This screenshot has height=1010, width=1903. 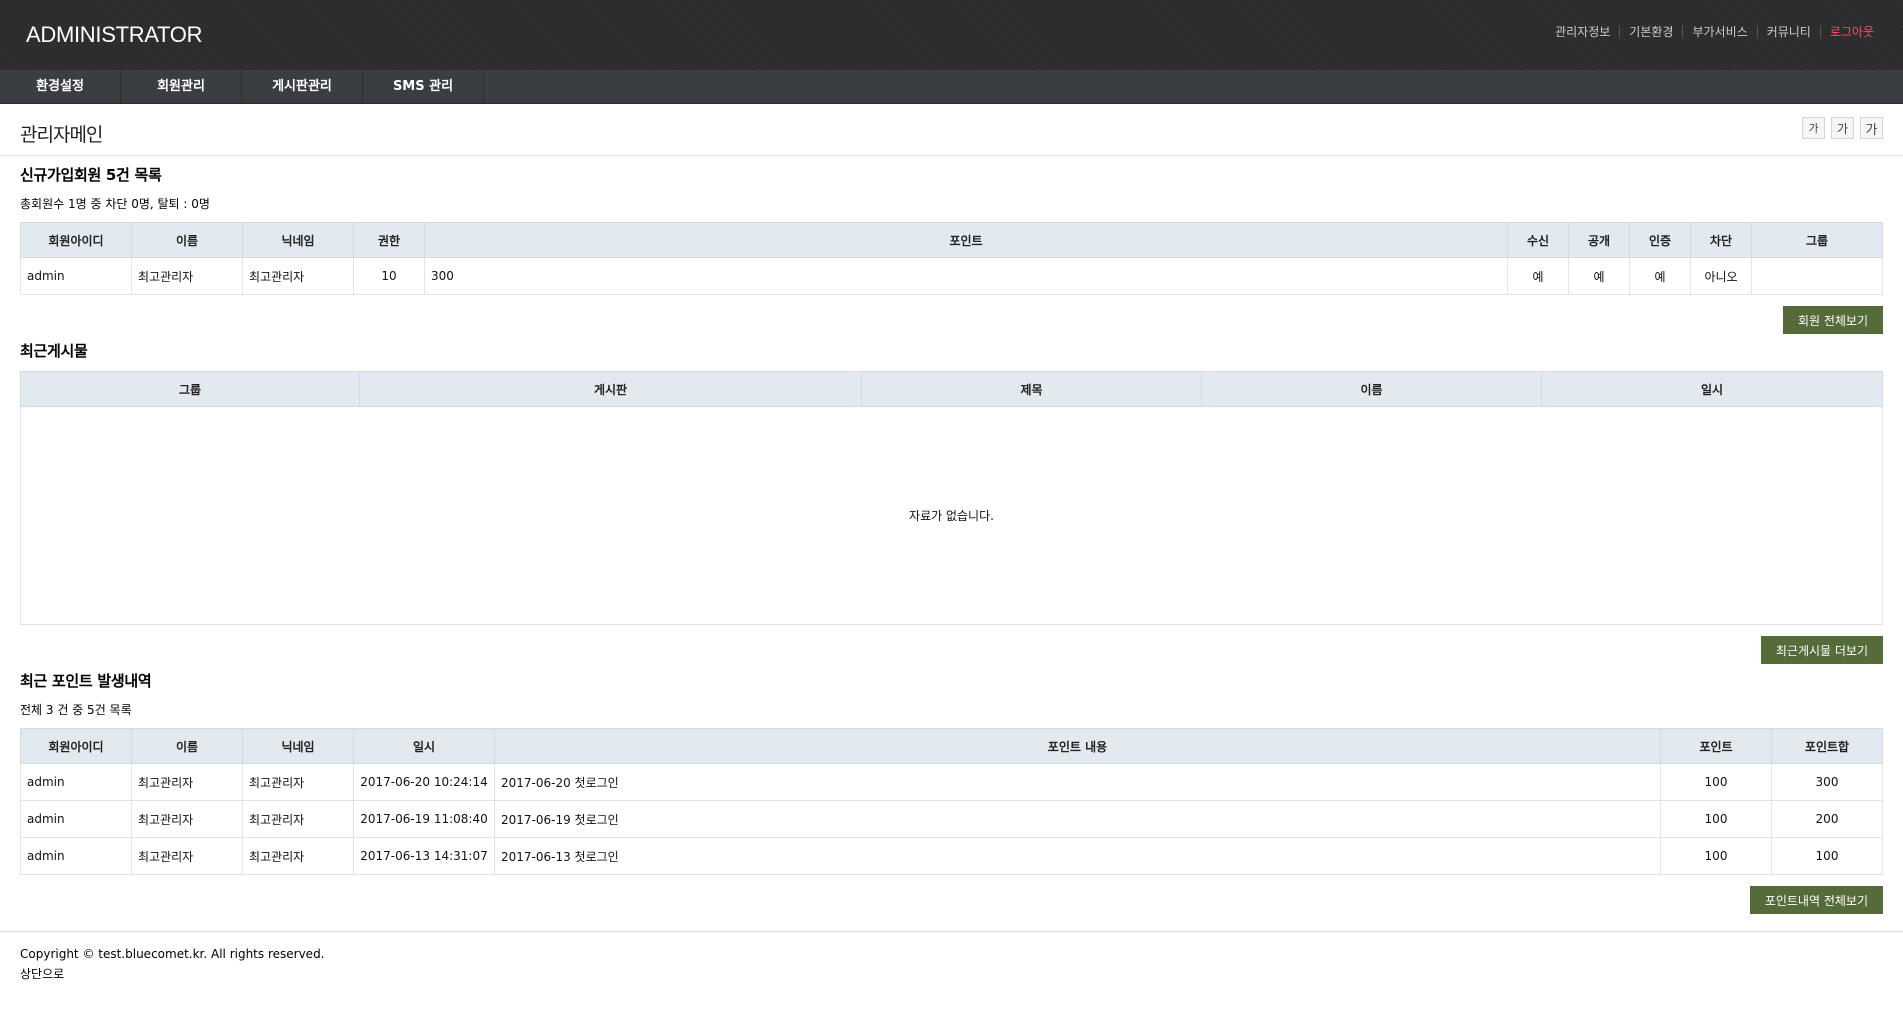 What do you see at coordinates (114, 35) in the screenshot?
I see `logo: ADMINISTRATOR` at bounding box center [114, 35].